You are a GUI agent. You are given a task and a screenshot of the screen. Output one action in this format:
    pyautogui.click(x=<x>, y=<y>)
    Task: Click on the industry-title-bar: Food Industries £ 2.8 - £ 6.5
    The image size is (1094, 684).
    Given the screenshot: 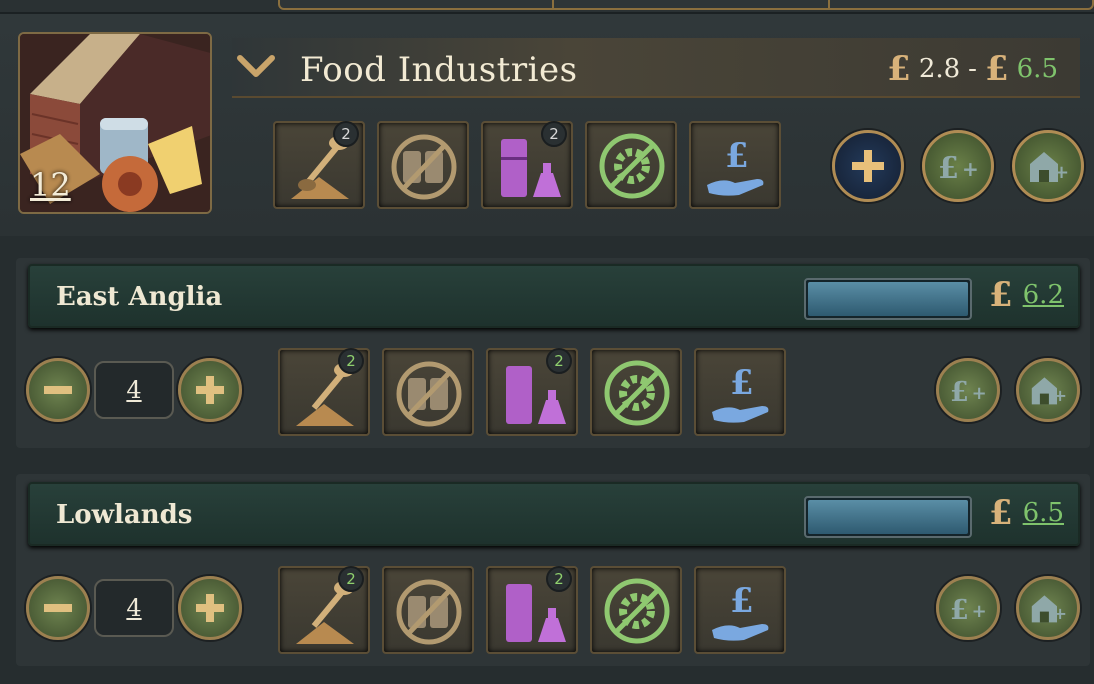 What is the action you would take?
    pyautogui.click(x=656, y=68)
    